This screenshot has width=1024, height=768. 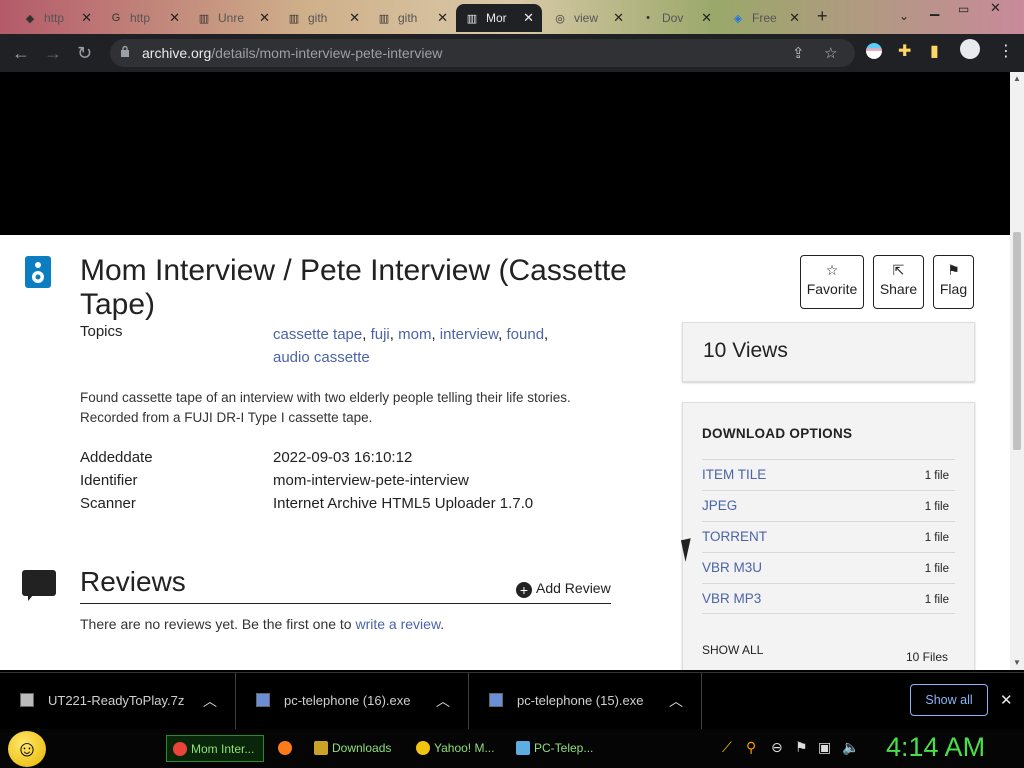 What do you see at coordinates (765, 18) in the screenshot?
I see `browser-tab: ◈ Free ✕` at bounding box center [765, 18].